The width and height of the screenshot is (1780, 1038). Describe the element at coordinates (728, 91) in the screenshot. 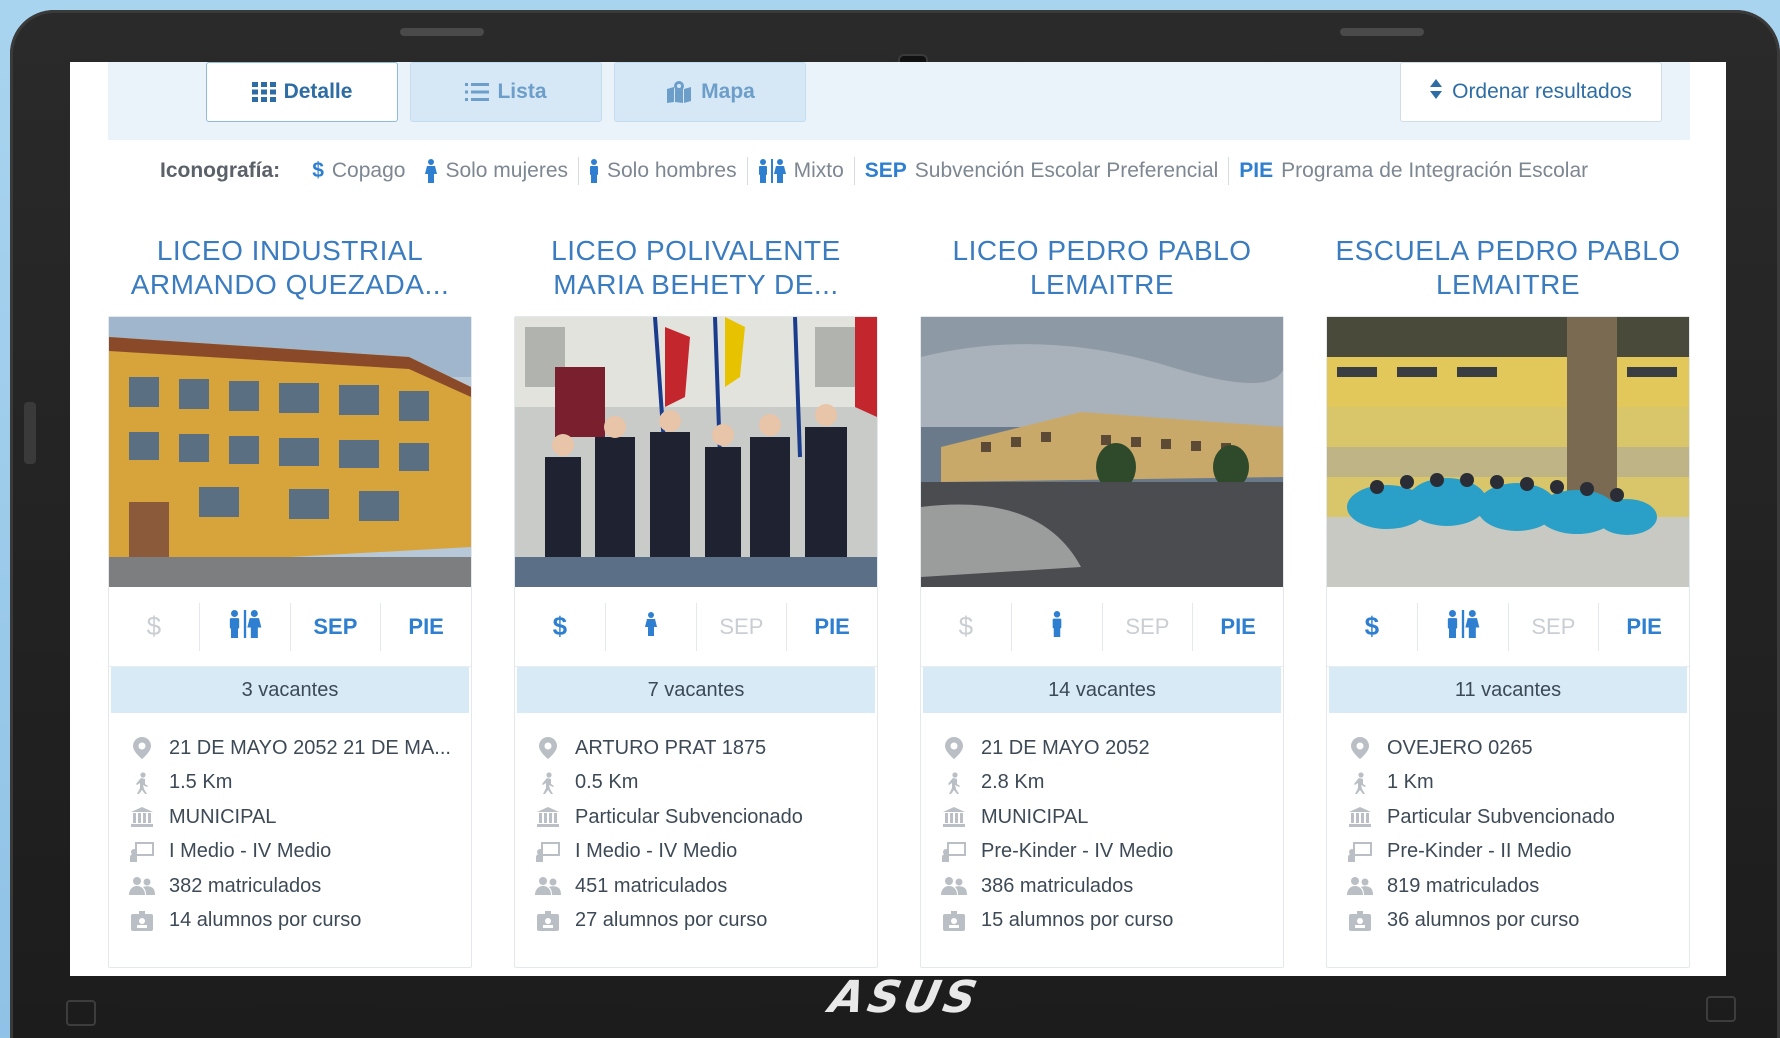

I see `view-map-label: Mapa` at that location.